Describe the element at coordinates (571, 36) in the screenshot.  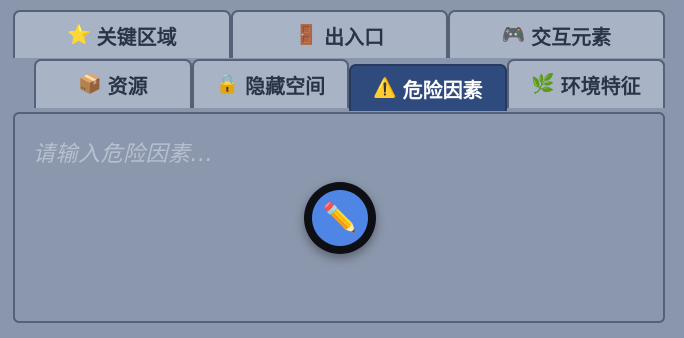
I see `tab-label: 交互元素` at that location.